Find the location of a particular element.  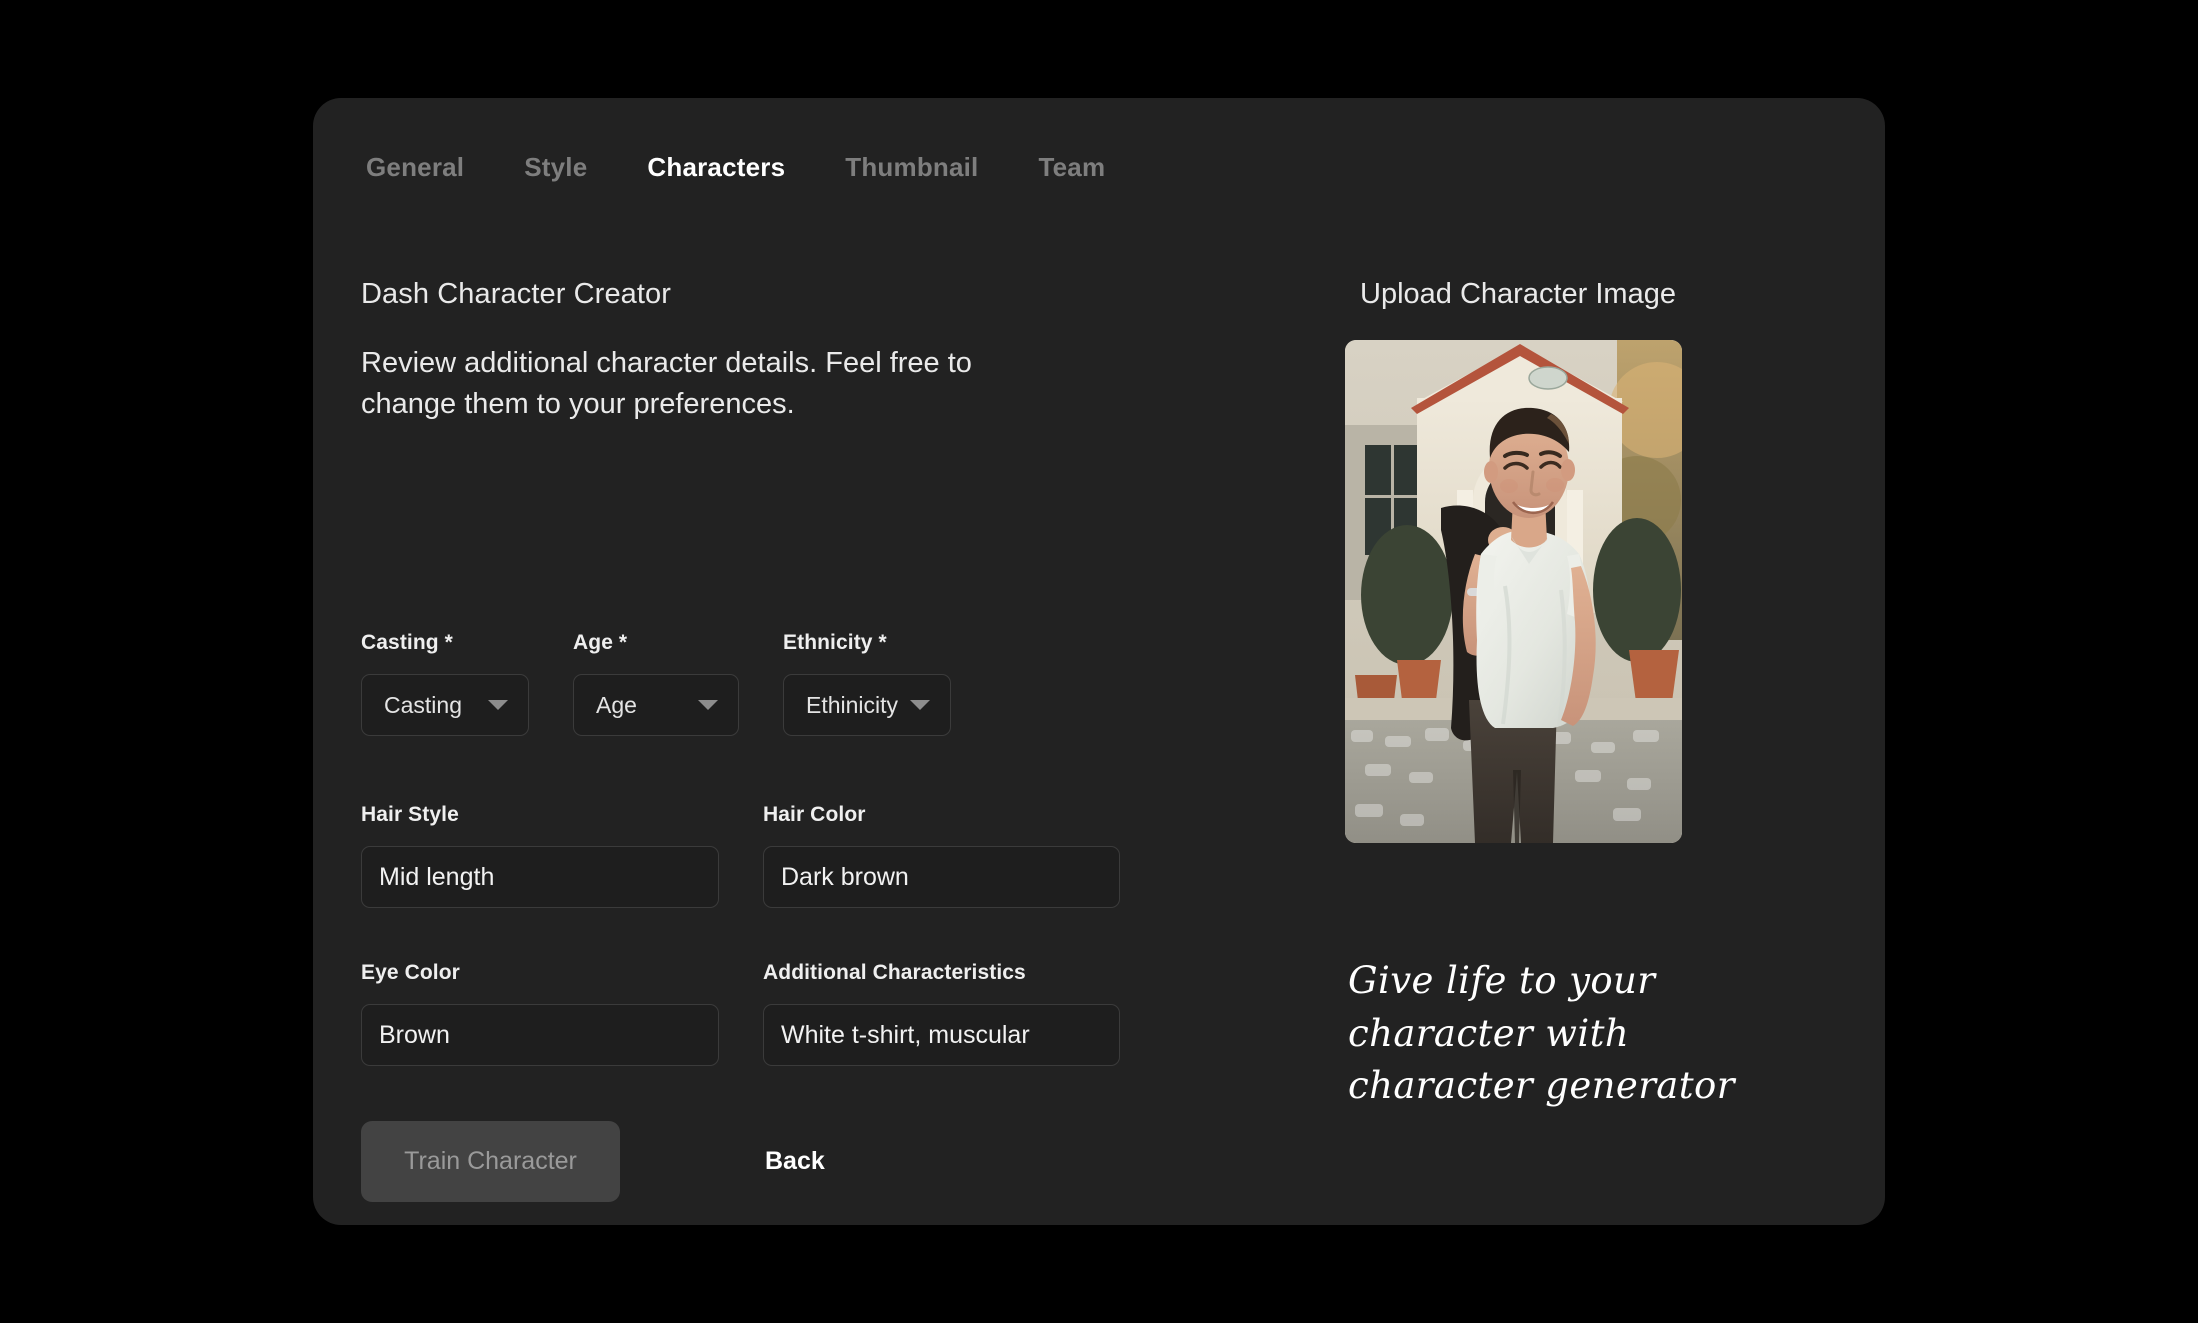

age-label: Age * is located at coordinates (600, 642).